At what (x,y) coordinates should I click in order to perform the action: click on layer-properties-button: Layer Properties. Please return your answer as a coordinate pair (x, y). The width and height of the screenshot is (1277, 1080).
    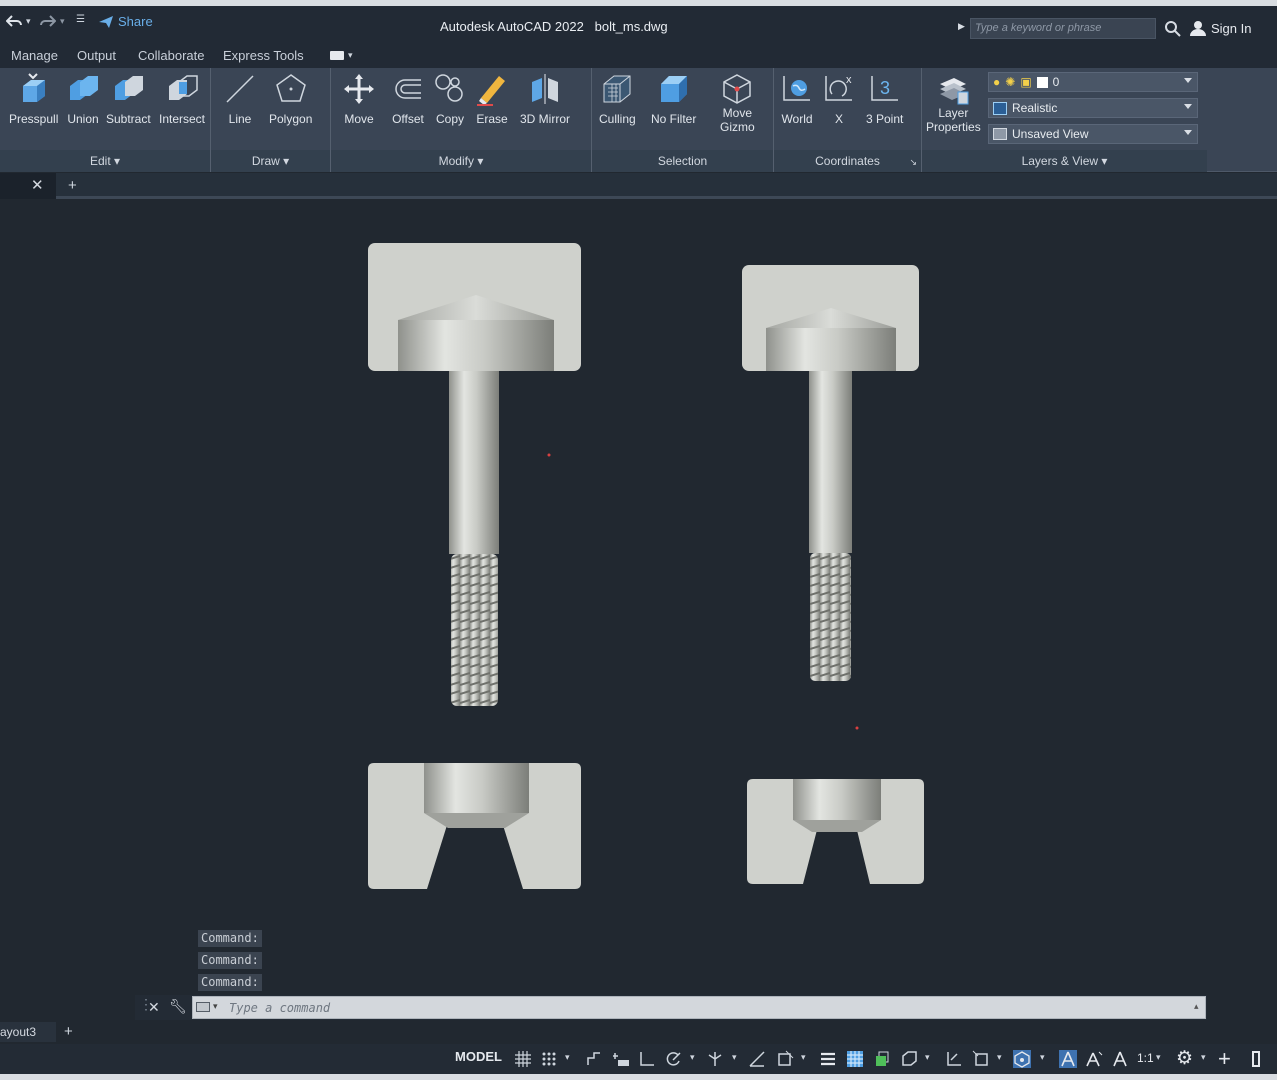
    Looking at the image, I should click on (953, 103).